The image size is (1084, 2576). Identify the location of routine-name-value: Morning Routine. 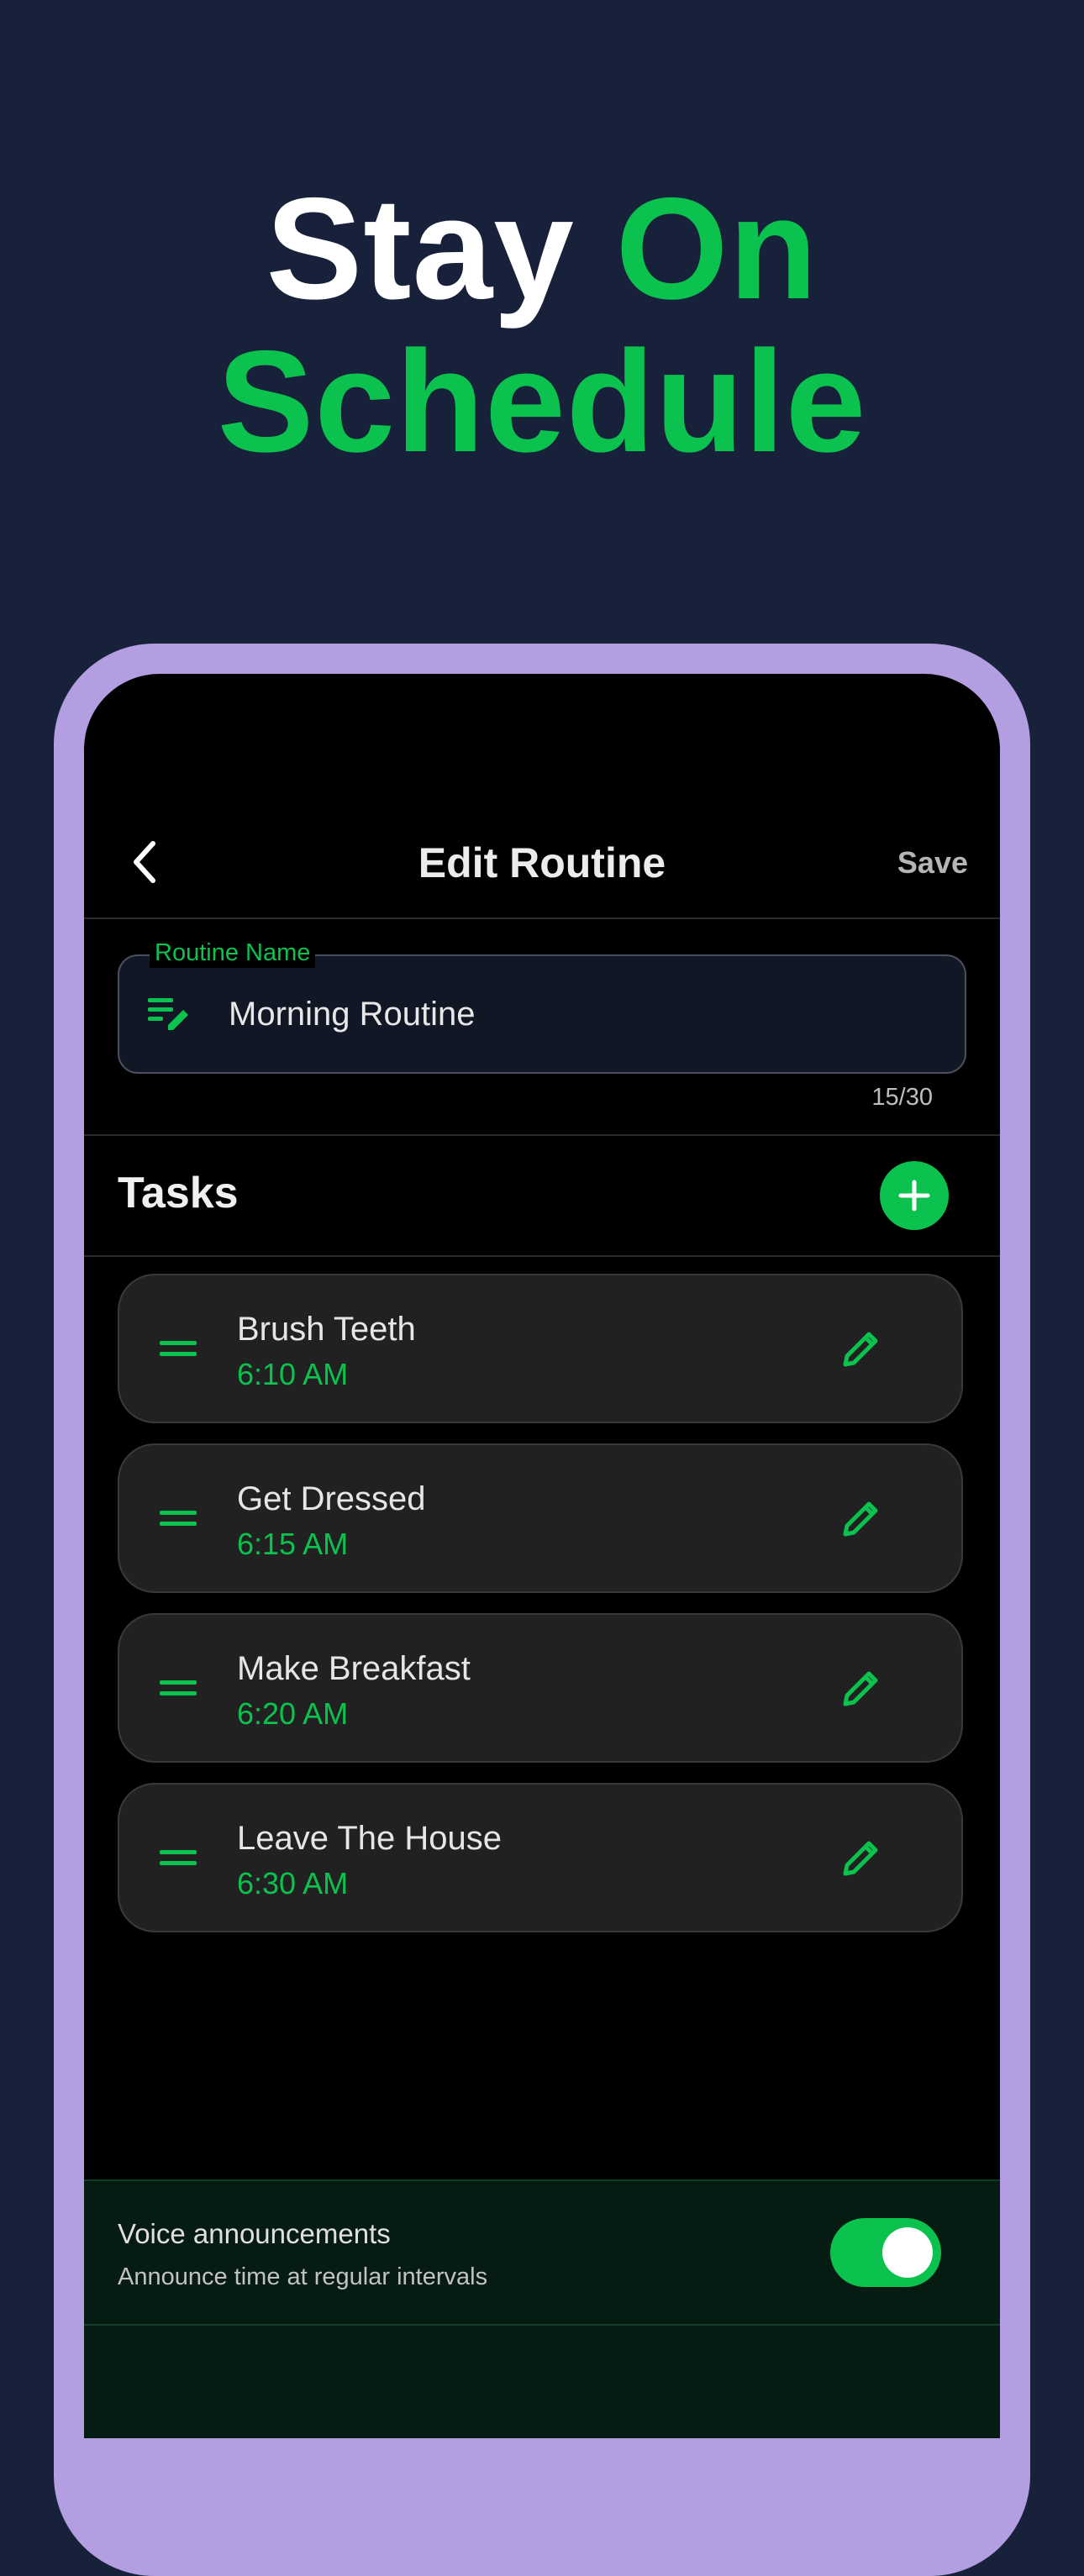
(352, 1014).